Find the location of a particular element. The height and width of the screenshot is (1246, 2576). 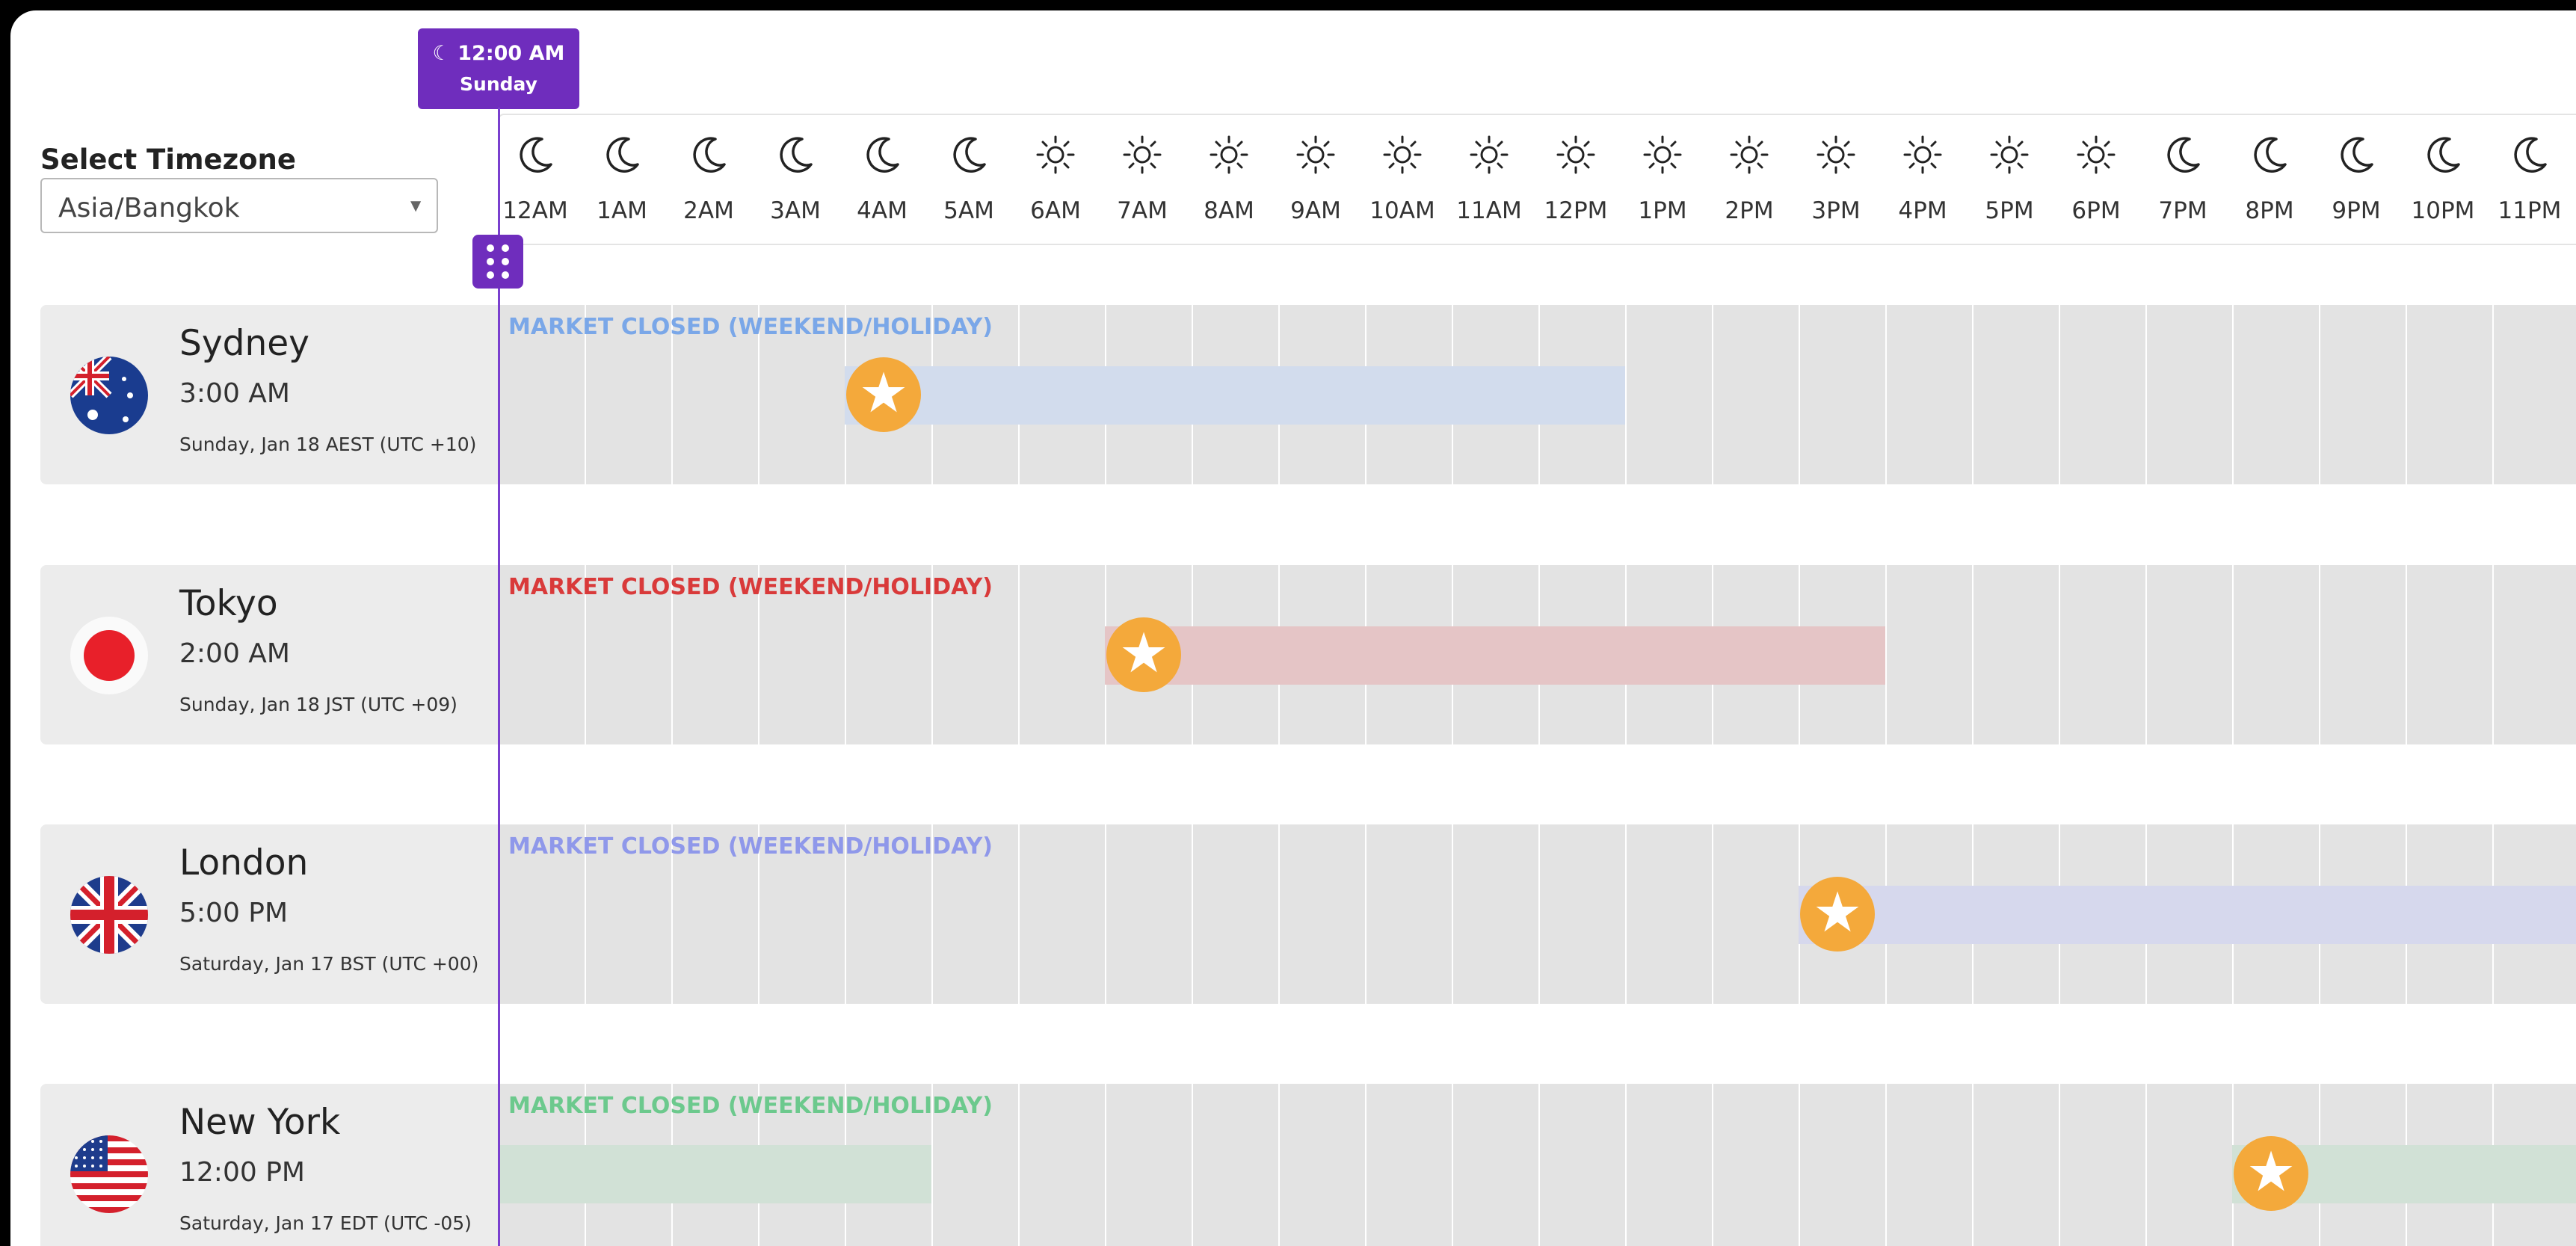

city-date: Saturday, Jan 17 EDT (UTC -05) is located at coordinates (325, 1223).